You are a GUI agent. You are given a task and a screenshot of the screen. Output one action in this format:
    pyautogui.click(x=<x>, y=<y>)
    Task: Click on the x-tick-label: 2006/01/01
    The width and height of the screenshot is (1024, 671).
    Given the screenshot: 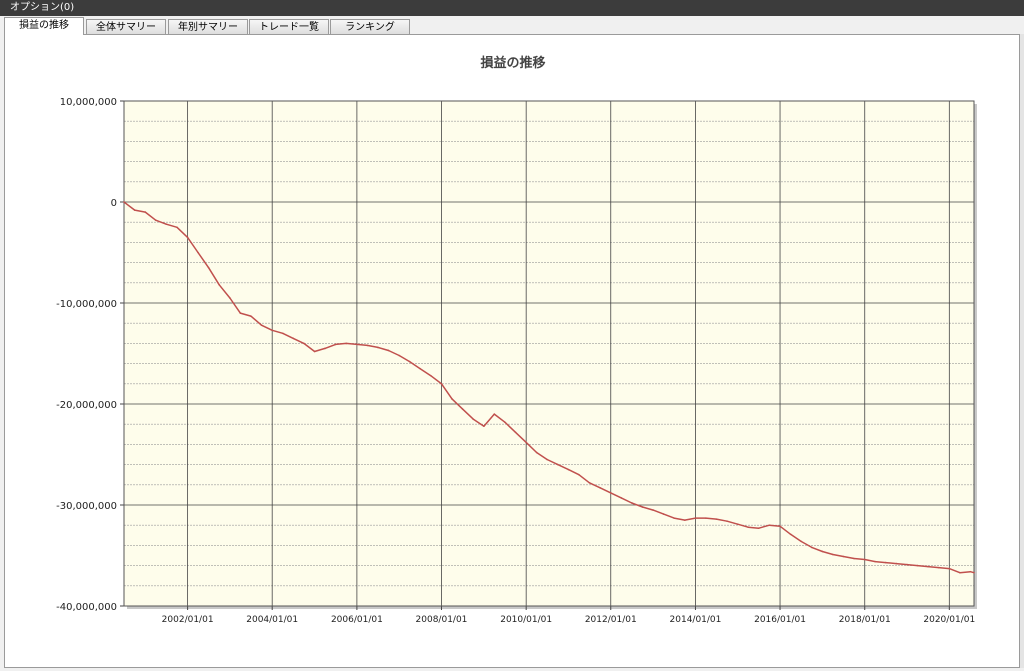 What is the action you would take?
    pyautogui.click(x=357, y=620)
    